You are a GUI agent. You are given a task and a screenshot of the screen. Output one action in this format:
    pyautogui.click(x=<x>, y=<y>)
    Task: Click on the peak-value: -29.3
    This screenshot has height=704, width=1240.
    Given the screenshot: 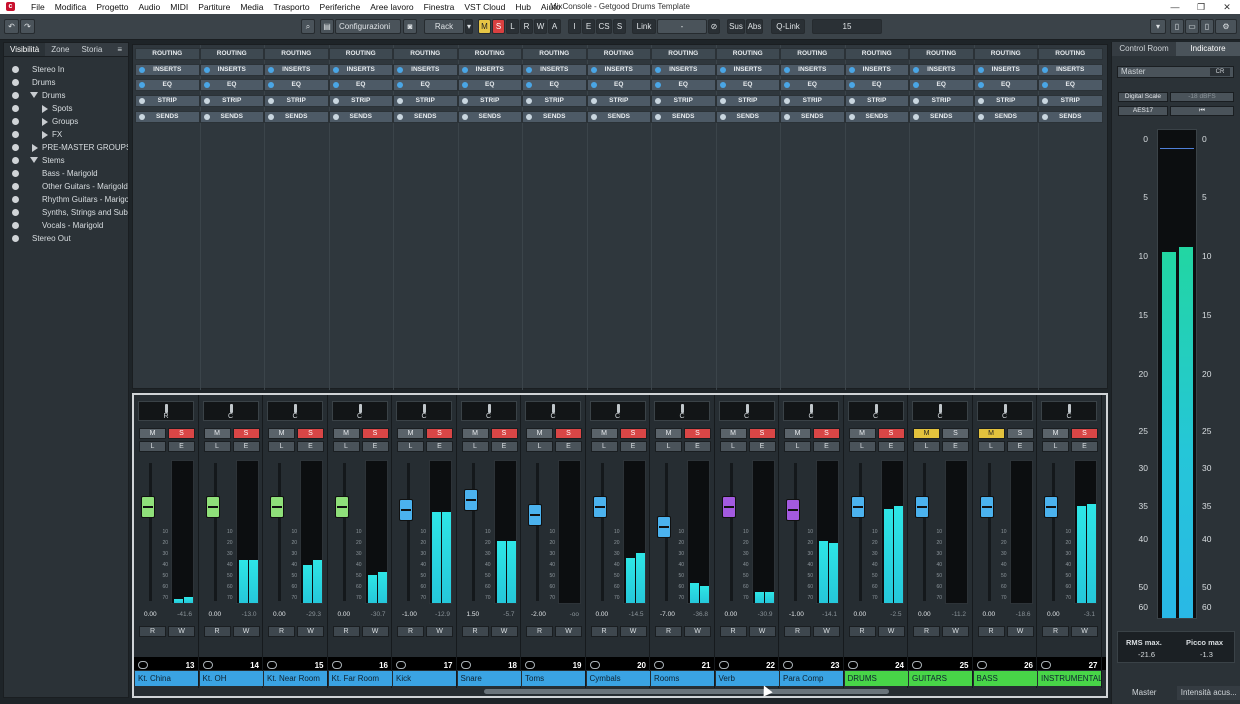 What is the action you would take?
    pyautogui.click(x=313, y=614)
    